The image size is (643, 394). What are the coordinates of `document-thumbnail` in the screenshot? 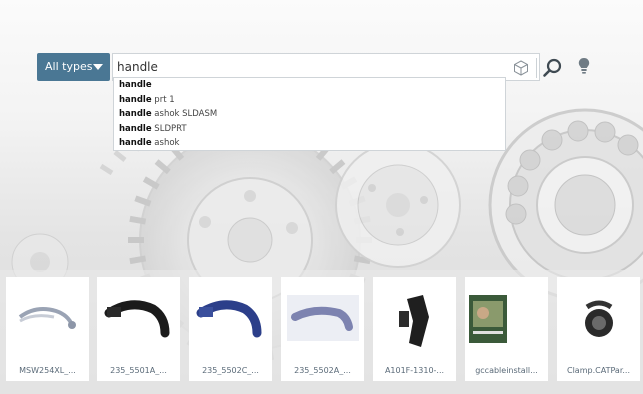 It's located at (488, 319).